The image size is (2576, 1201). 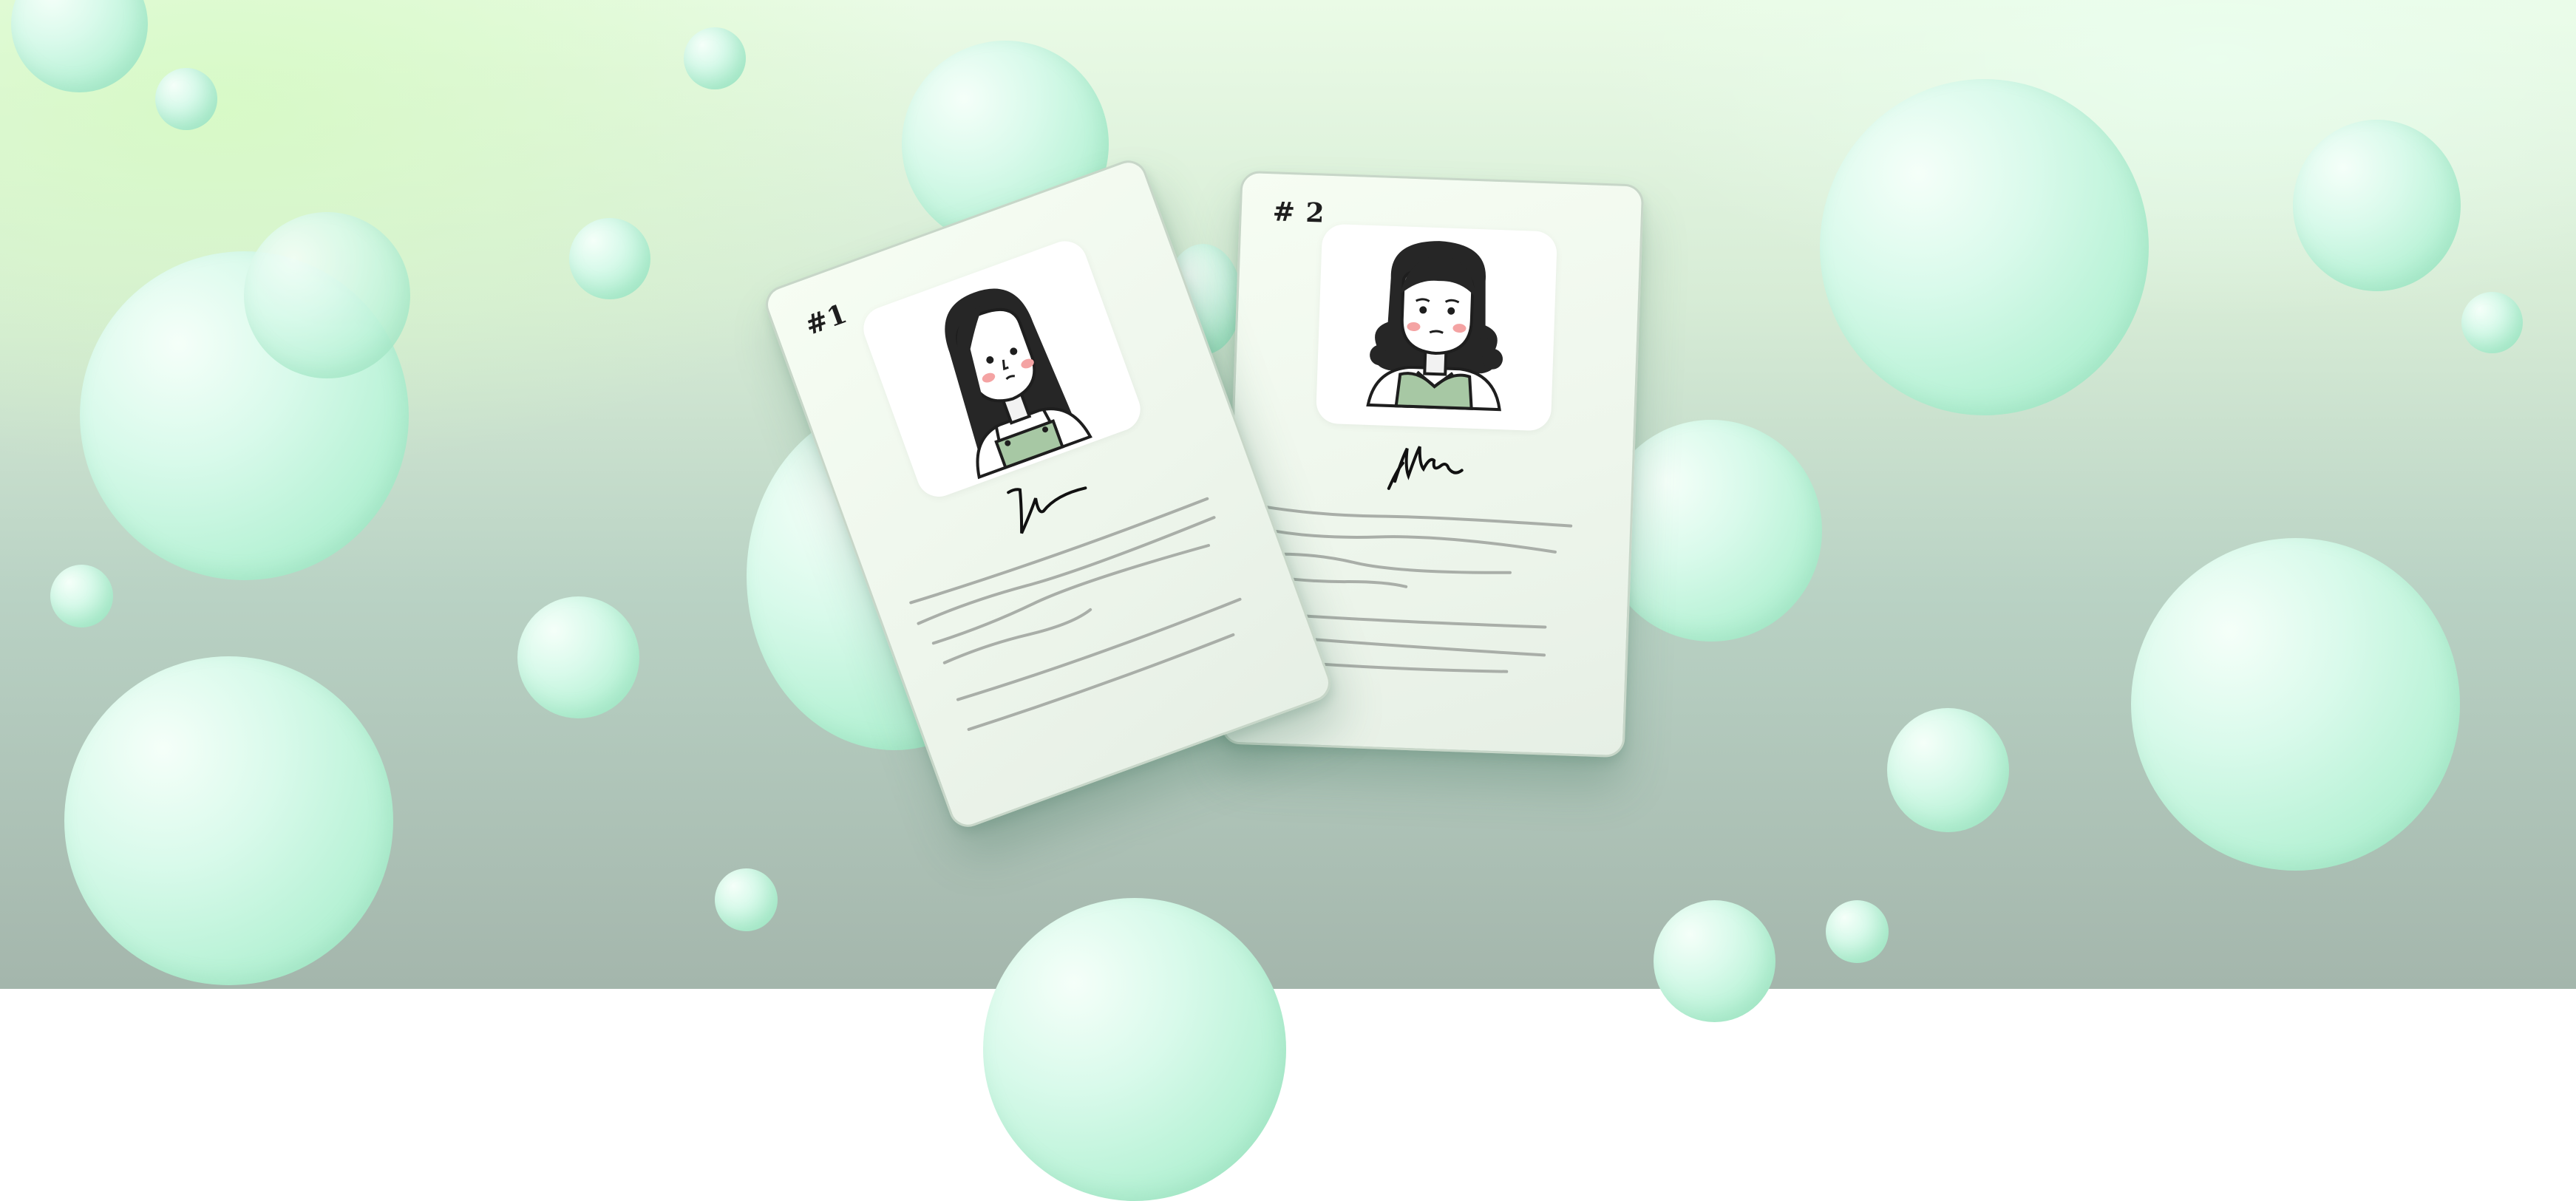 What do you see at coordinates (1018, 384) in the screenshot?
I see `woman-with-long-black-hair-and-green-apron-icon` at bounding box center [1018, 384].